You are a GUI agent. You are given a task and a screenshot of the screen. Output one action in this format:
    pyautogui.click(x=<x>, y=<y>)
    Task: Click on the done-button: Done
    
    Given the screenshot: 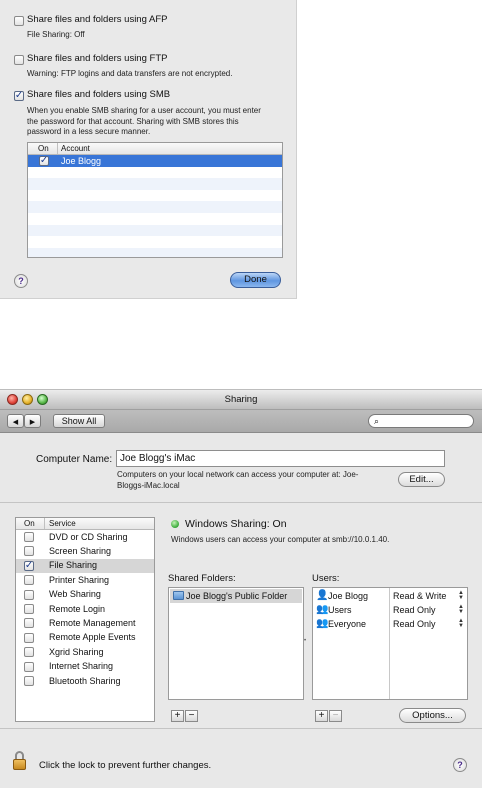 What is the action you would take?
    pyautogui.click(x=255, y=280)
    